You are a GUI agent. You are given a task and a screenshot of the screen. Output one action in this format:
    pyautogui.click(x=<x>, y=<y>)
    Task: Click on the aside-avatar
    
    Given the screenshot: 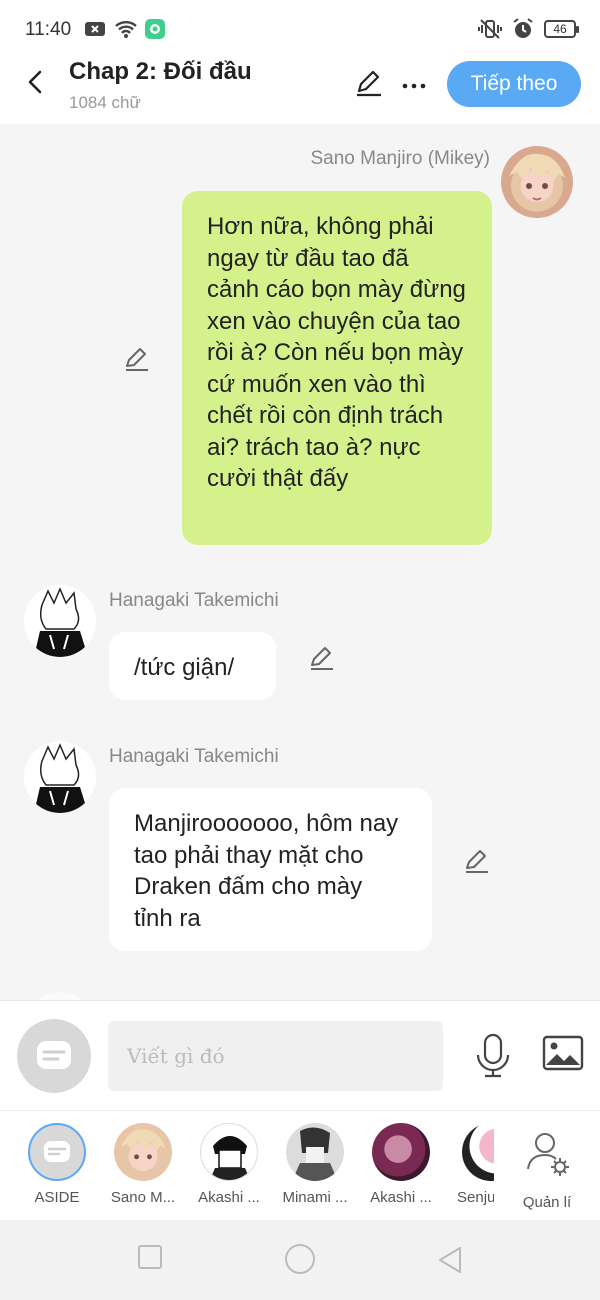 What is the action you would take?
    pyautogui.click(x=57, y=1152)
    